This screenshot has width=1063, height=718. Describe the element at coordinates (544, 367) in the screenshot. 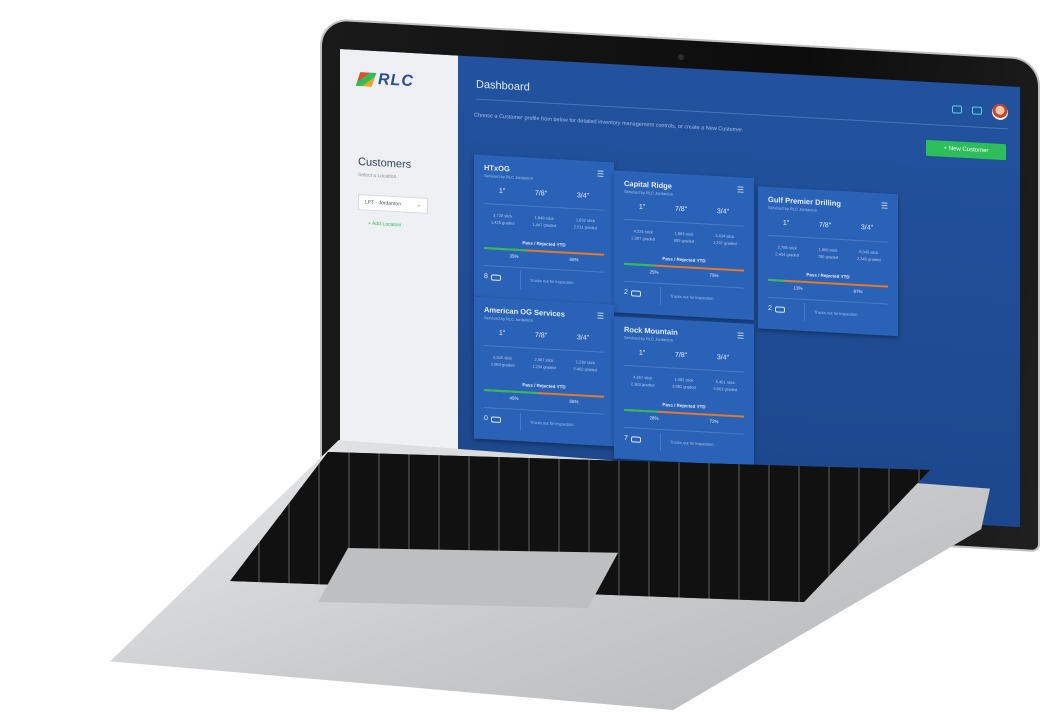

I see `graded-count: 1,234 graded` at that location.